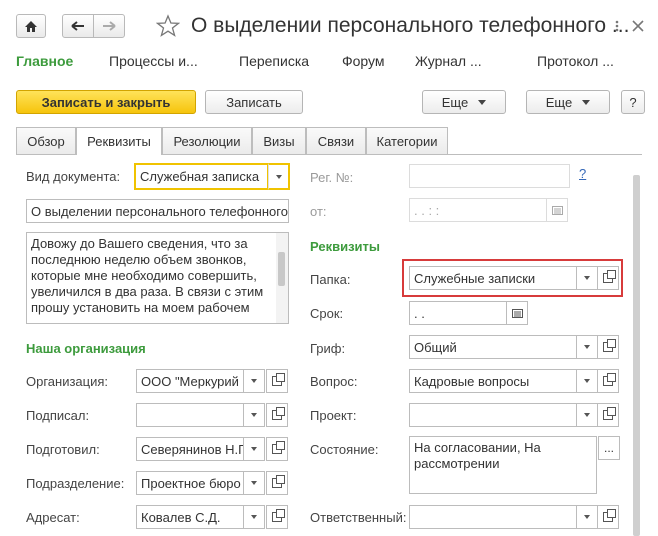 This screenshot has width=658, height=536. Describe the element at coordinates (633, 102) in the screenshot. I see `help-button: ?` at that location.